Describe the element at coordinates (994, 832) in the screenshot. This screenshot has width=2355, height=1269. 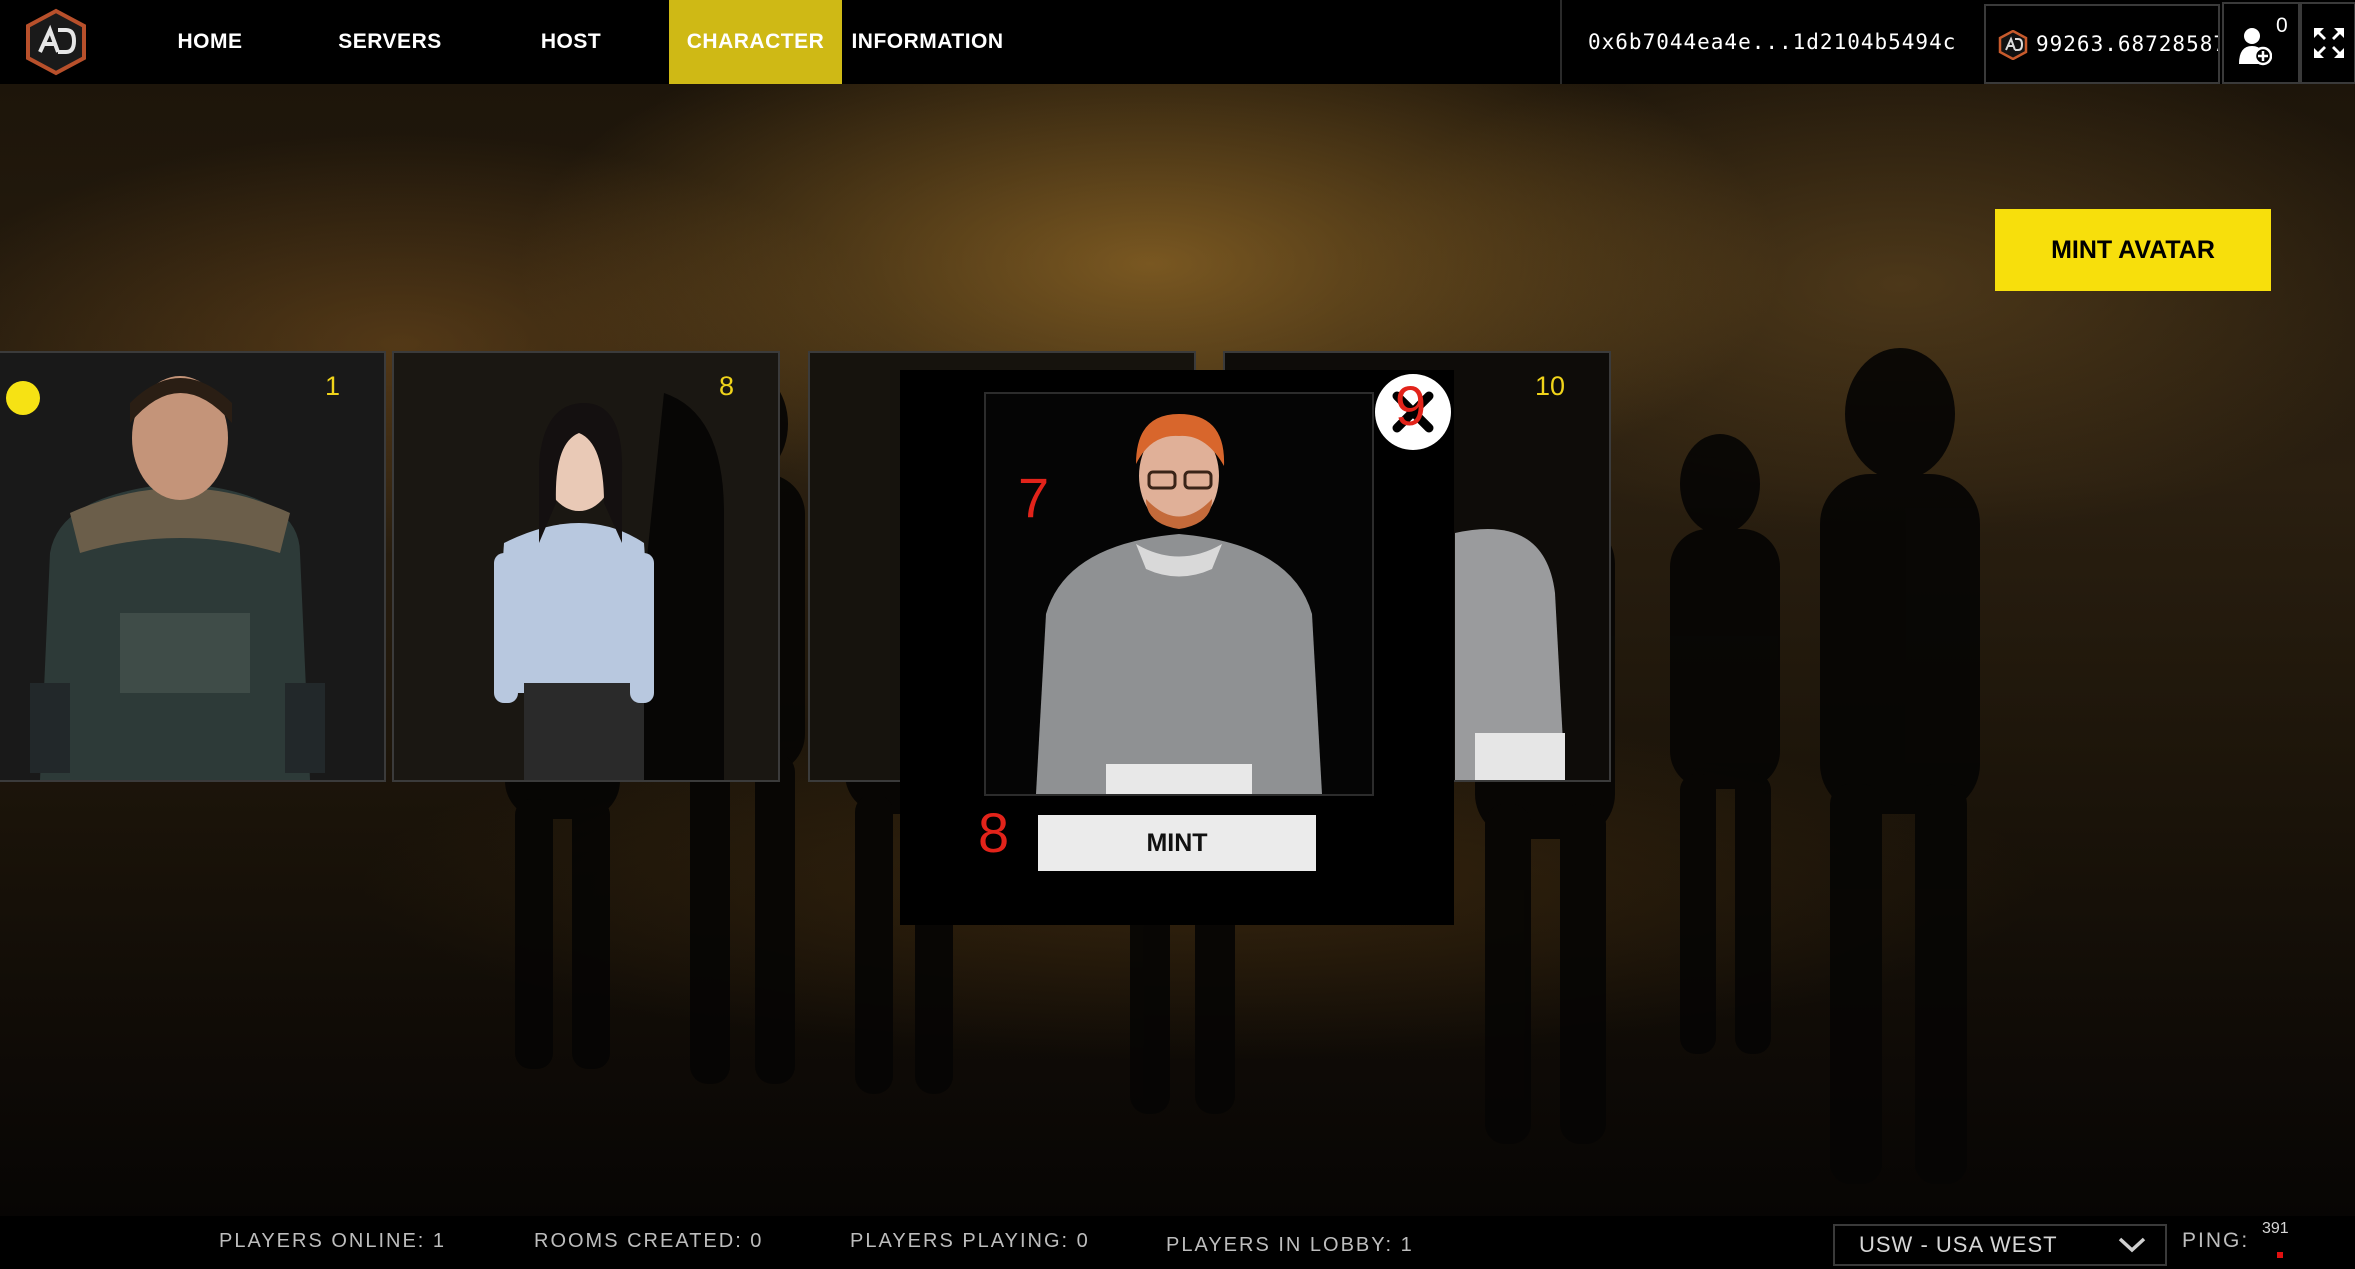
I see `annotation-label: 8` at that location.